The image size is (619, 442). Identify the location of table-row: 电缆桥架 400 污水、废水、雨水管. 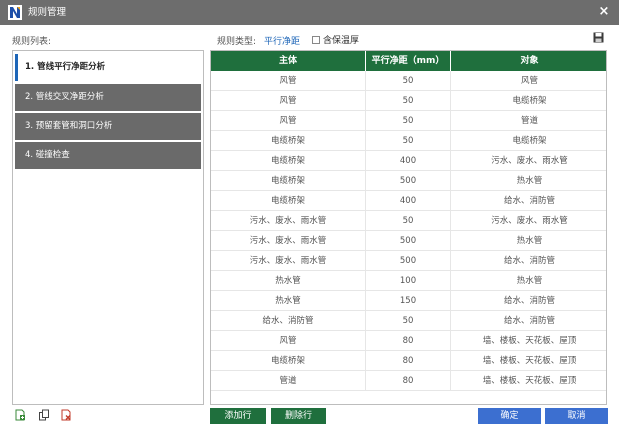
(408, 161).